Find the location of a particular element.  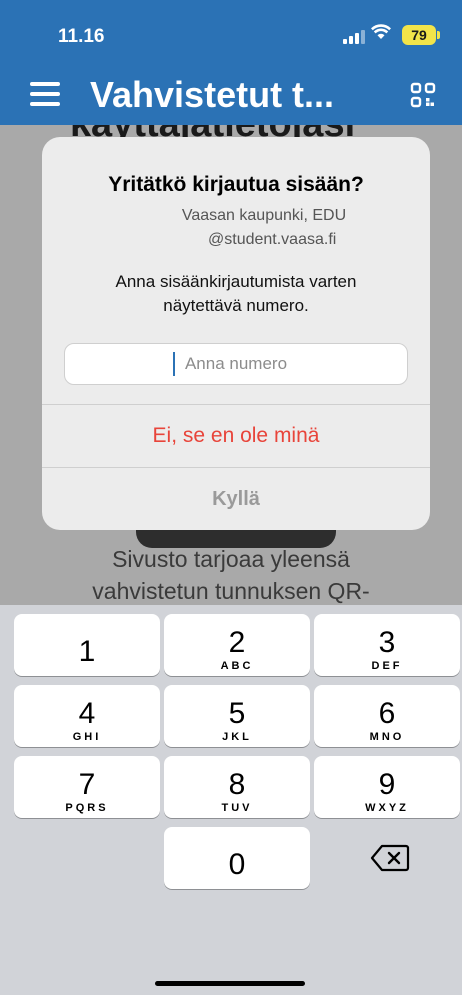

battery-indicator: 79 is located at coordinates (421, 35).